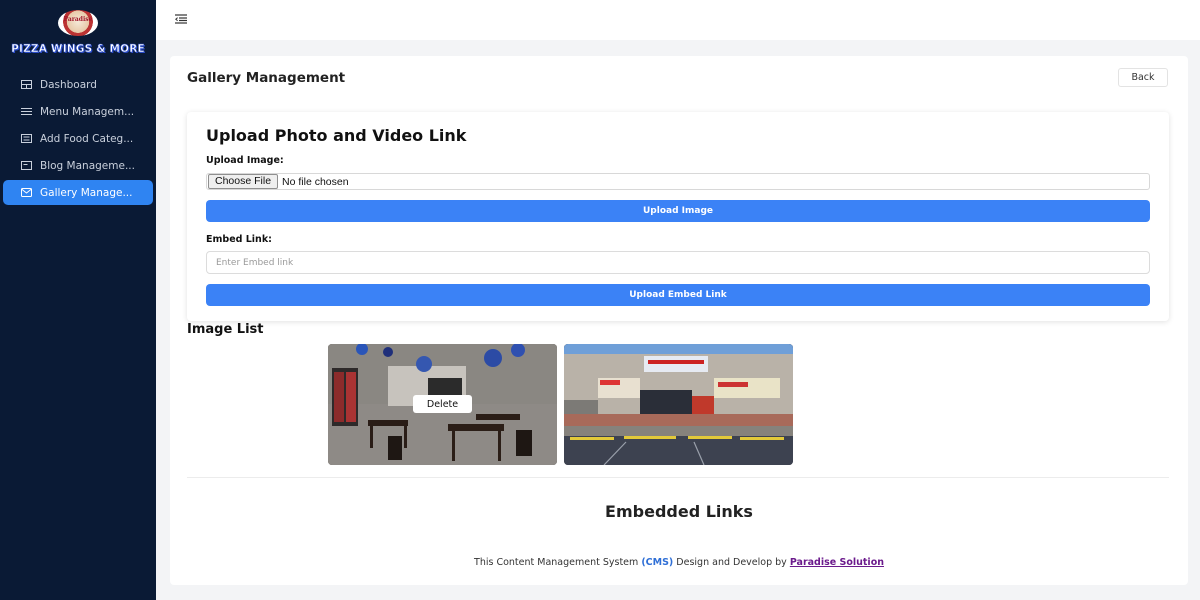 The width and height of the screenshot is (1200, 600). Describe the element at coordinates (26, 84) in the screenshot. I see `dashboard-icon` at that location.